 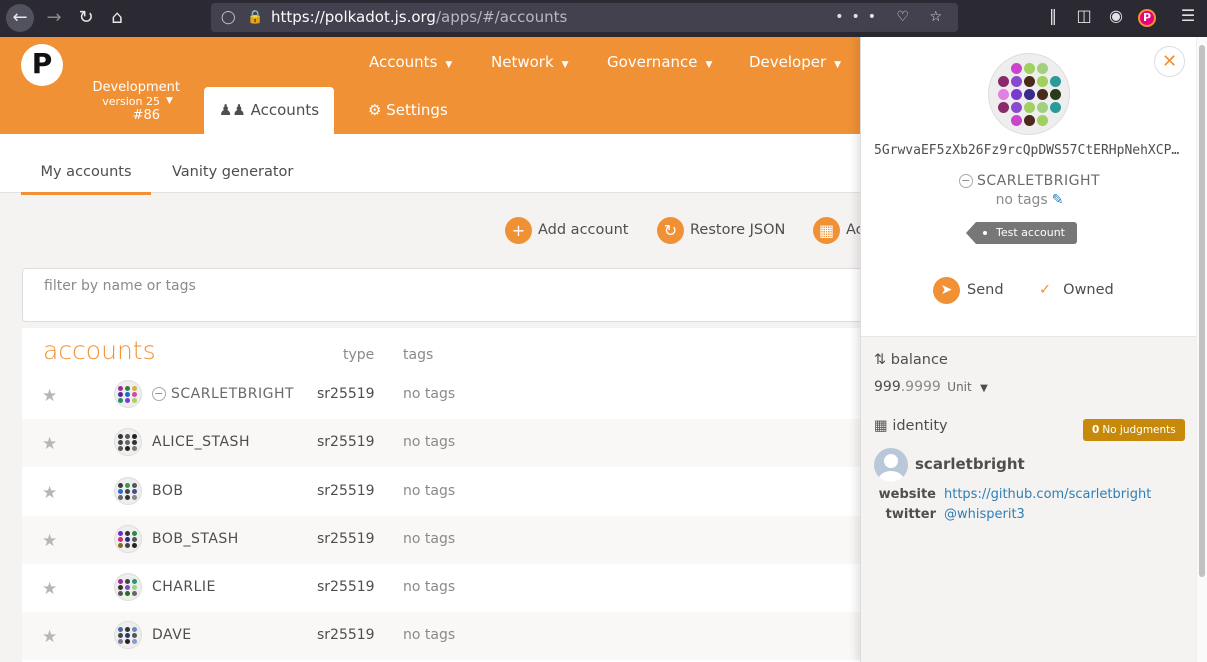 I want to click on owned-label: Owned, so click(x=1088, y=290).